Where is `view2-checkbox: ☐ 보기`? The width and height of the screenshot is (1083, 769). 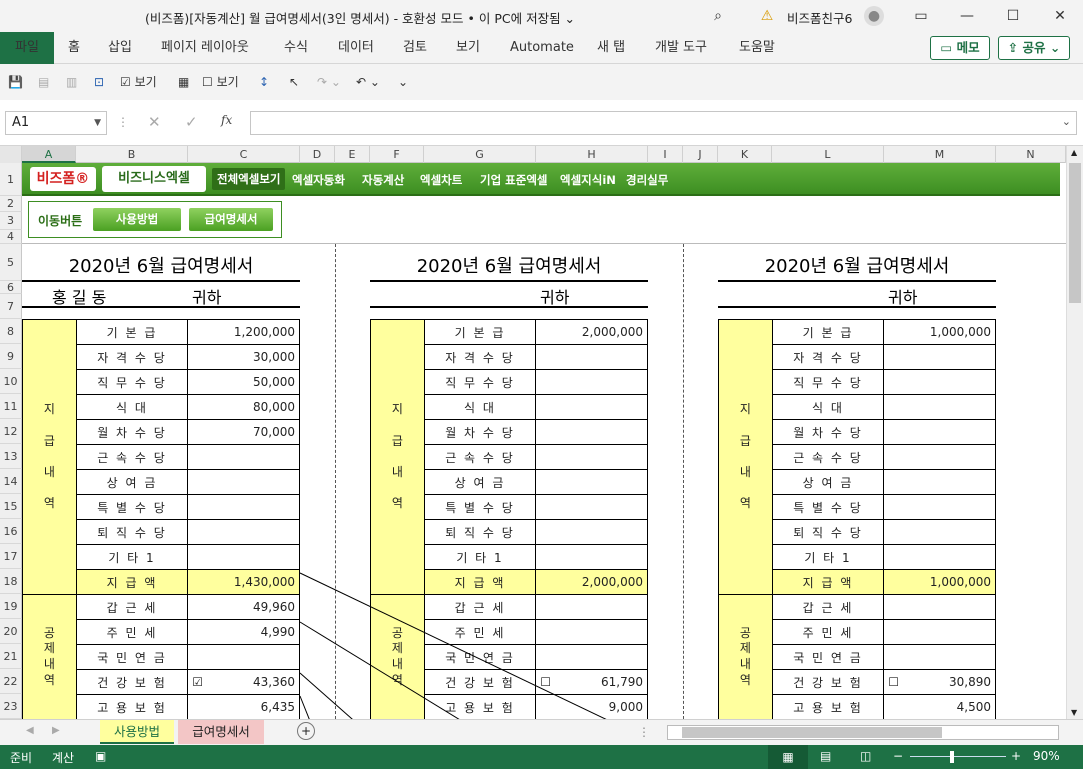 view2-checkbox: ☐ 보기 is located at coordinates (220, 82).